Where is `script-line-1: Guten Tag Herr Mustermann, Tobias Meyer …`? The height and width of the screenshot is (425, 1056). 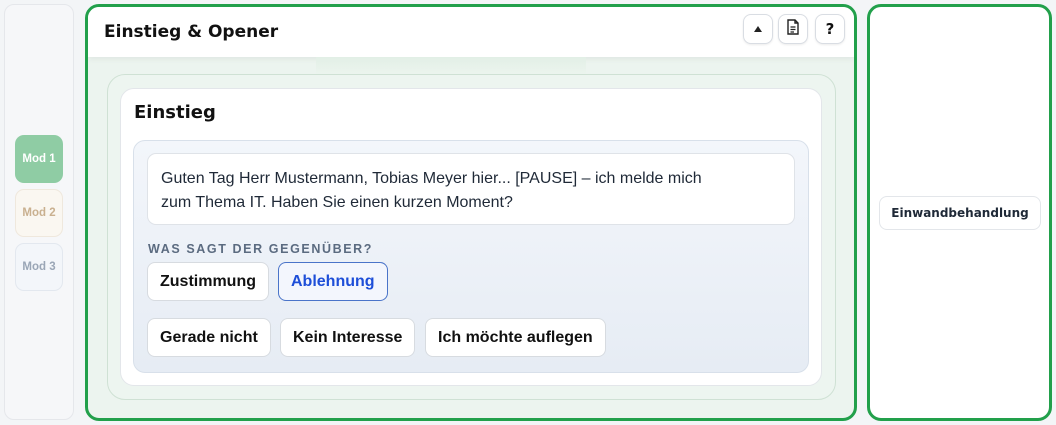
script-line-1: Guten Tag Herr Mustermann, Tobias Meyer … is located at coordinates (431, 178).